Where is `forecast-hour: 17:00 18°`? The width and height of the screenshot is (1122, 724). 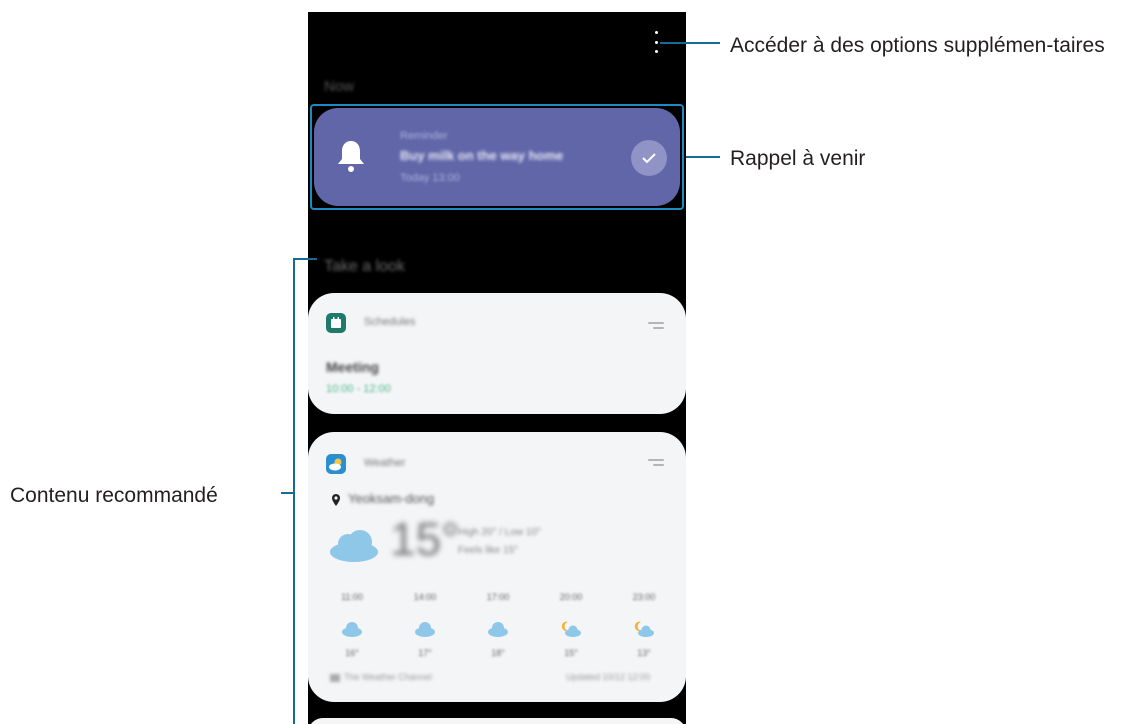
forecast-hour: 17:00 18° is located at coordinates (498, 625).